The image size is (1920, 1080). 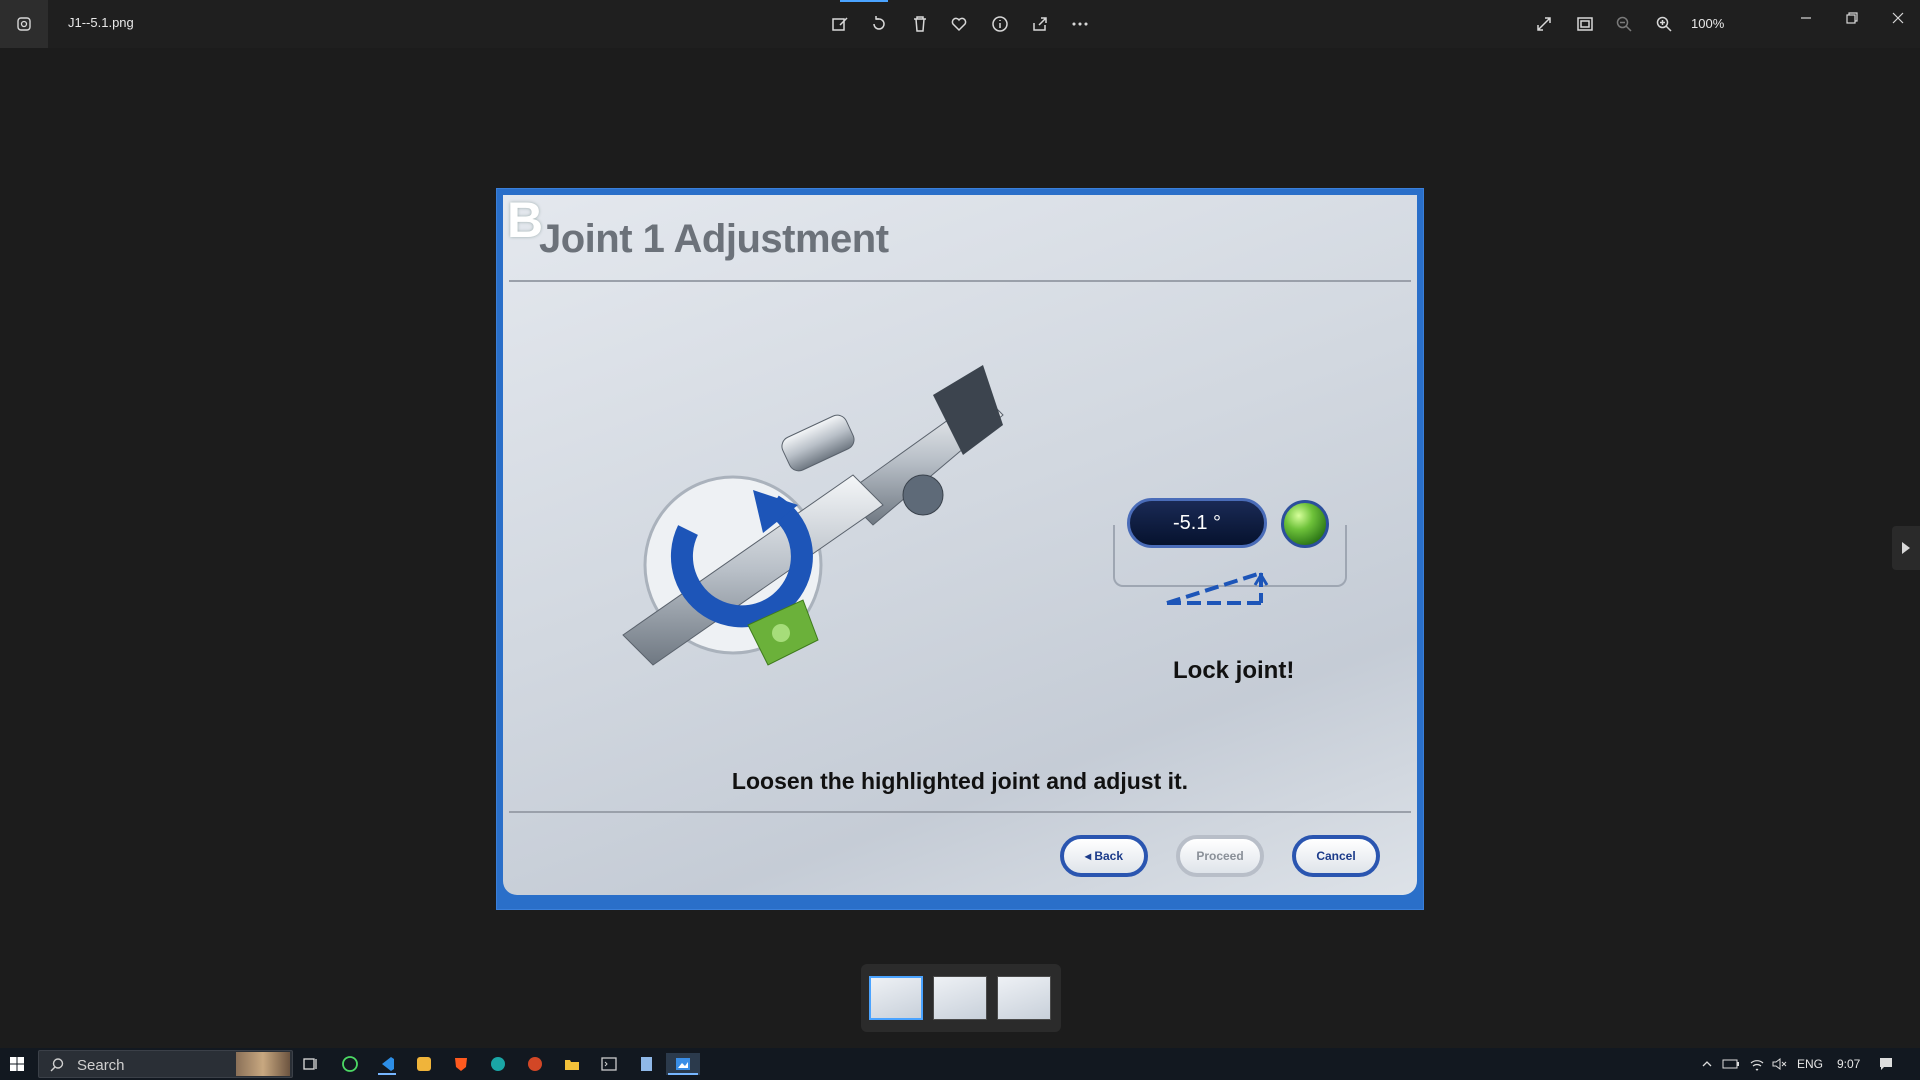 What do you see at coordinates (813, 515) in the screenshot?
I see `joint-illustration` at bounding box center [813, 515].